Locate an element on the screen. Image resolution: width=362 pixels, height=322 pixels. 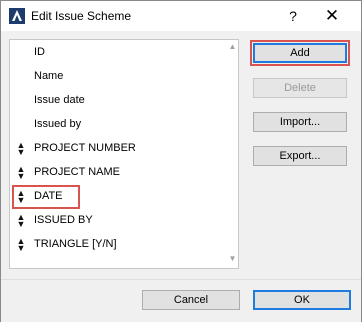
list-item: ID is located at coordinates (115, 53).